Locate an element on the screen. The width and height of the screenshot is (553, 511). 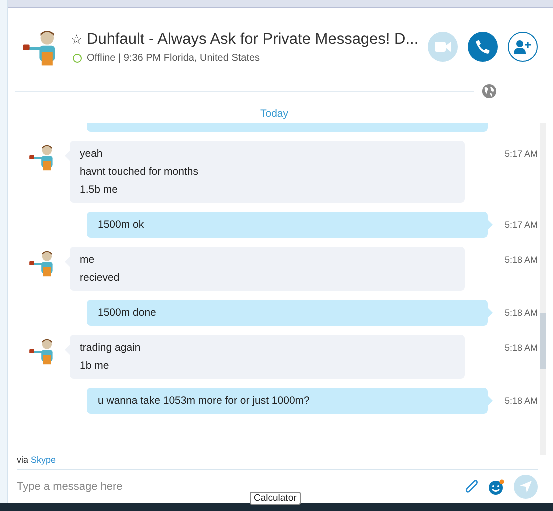
message-input: Type a message here is located at coordinates (241, 486).